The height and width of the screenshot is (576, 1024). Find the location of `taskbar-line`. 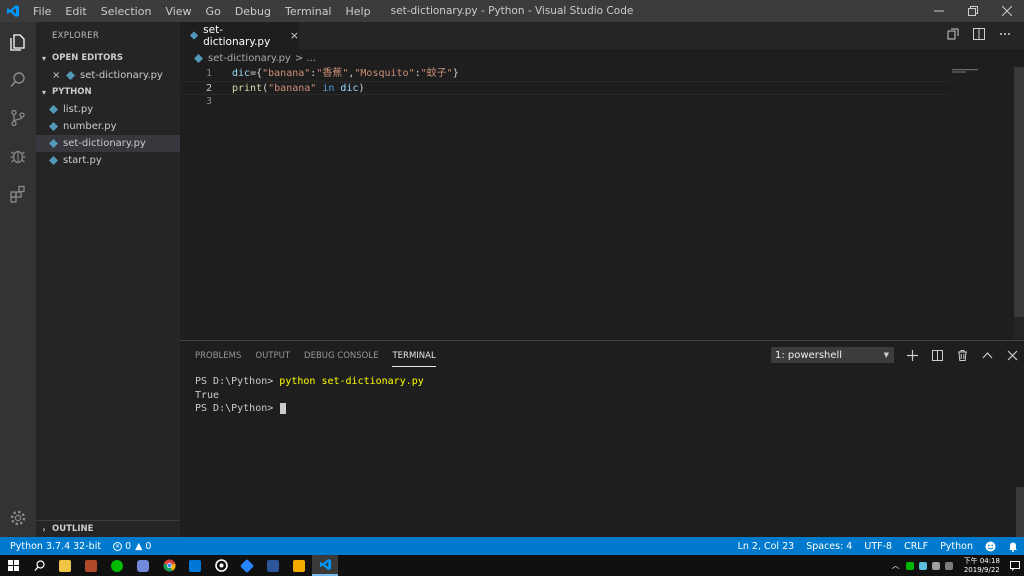

taskbar-line is located at coordinates (117, 565).